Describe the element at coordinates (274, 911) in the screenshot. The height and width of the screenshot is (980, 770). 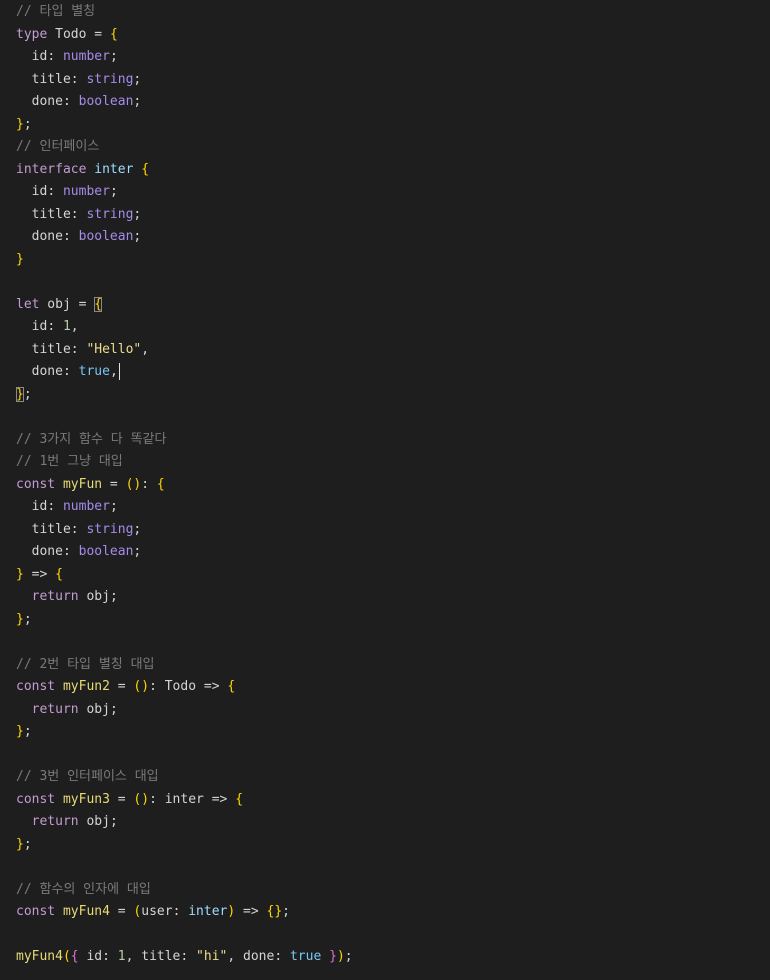
I see `code-token-brace: {}` at that location.